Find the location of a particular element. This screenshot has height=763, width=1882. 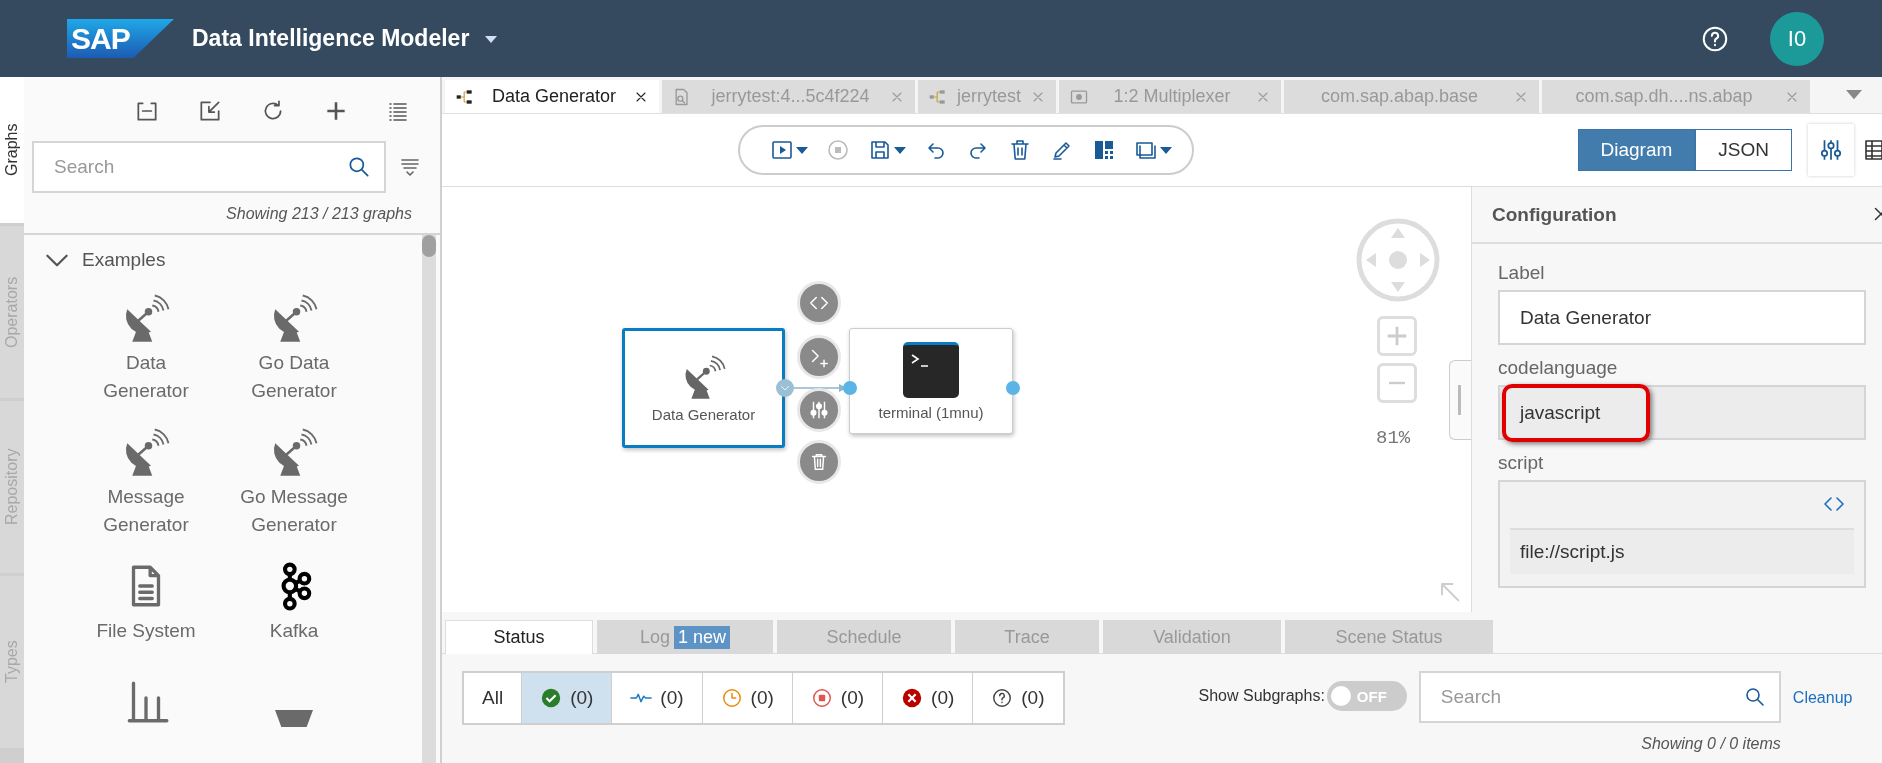

item-count: Showing 0 / 0 items is located at coordinates (1711, 744).